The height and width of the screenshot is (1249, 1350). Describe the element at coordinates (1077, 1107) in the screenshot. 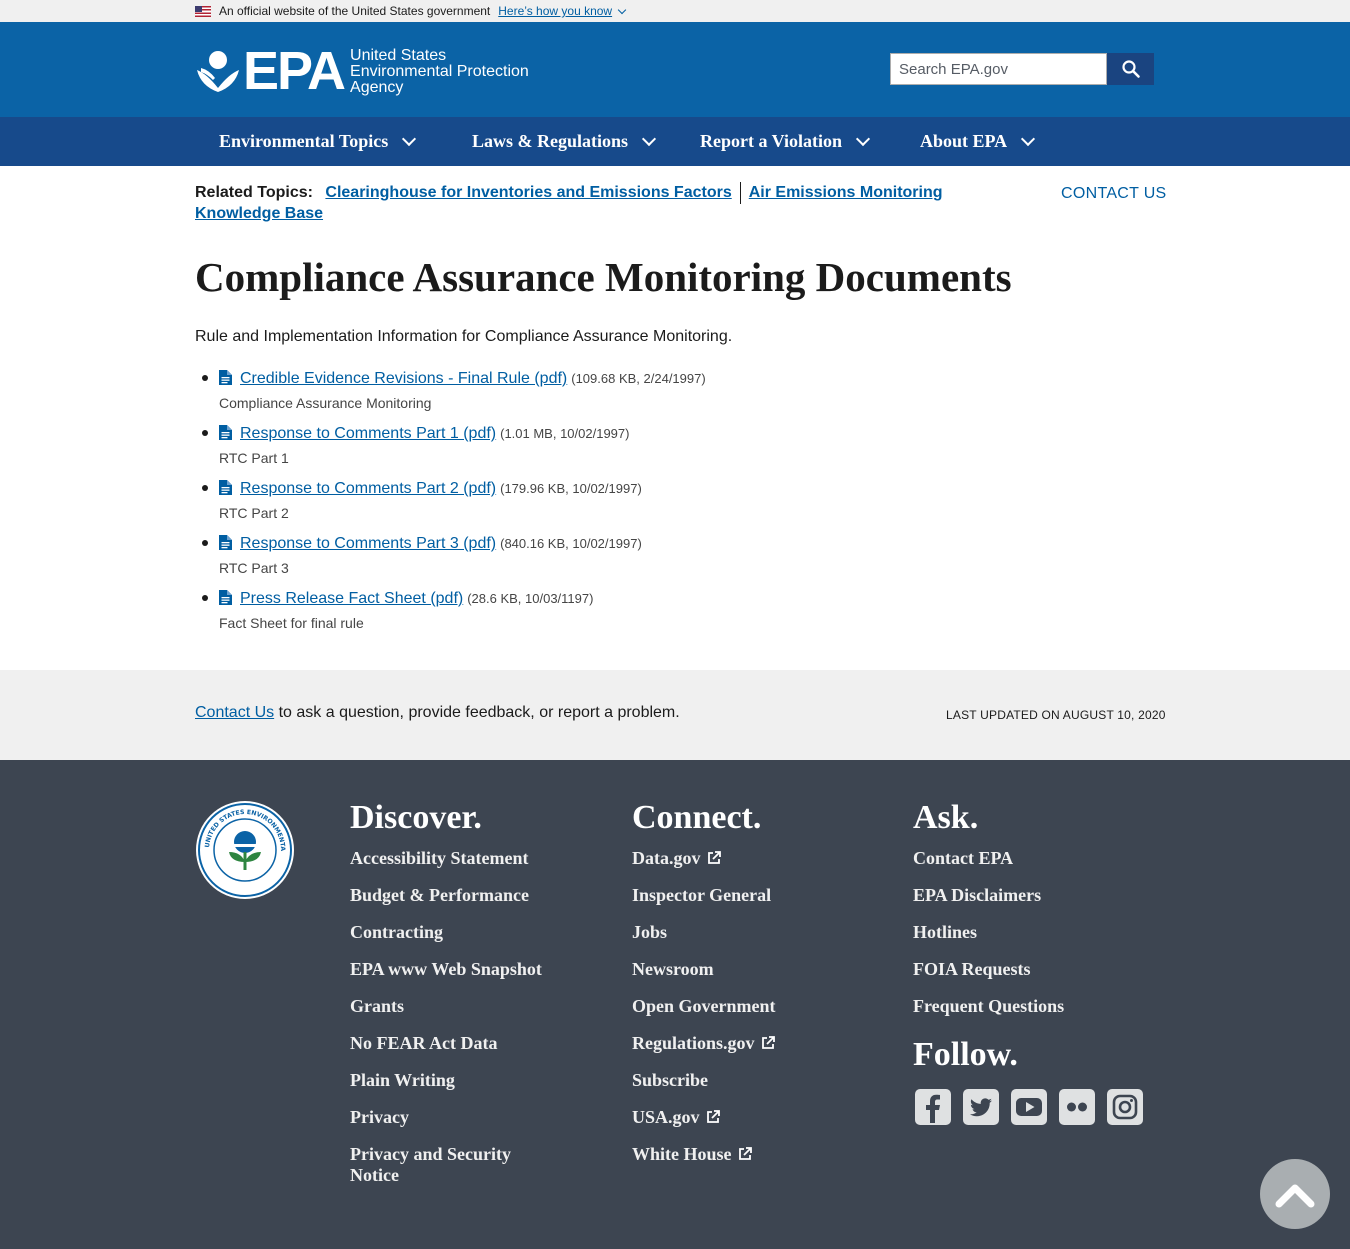

I see `flickr-icon` at that location.